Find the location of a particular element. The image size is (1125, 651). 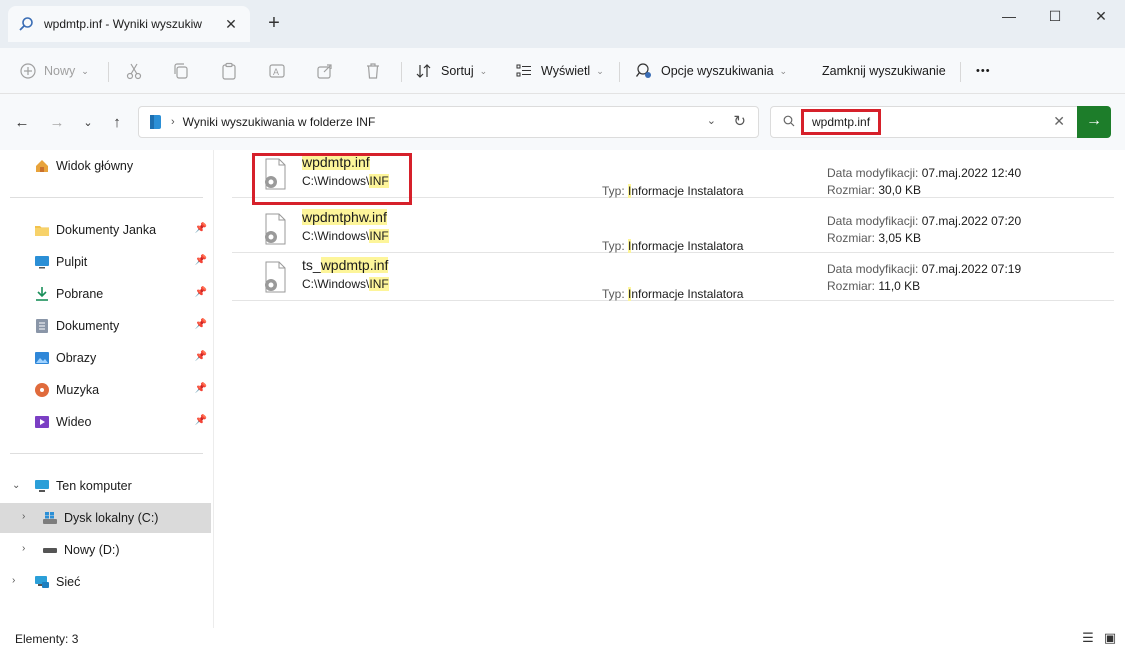

new-button: Nowy ⌄ is located at coordinates (54, 71).